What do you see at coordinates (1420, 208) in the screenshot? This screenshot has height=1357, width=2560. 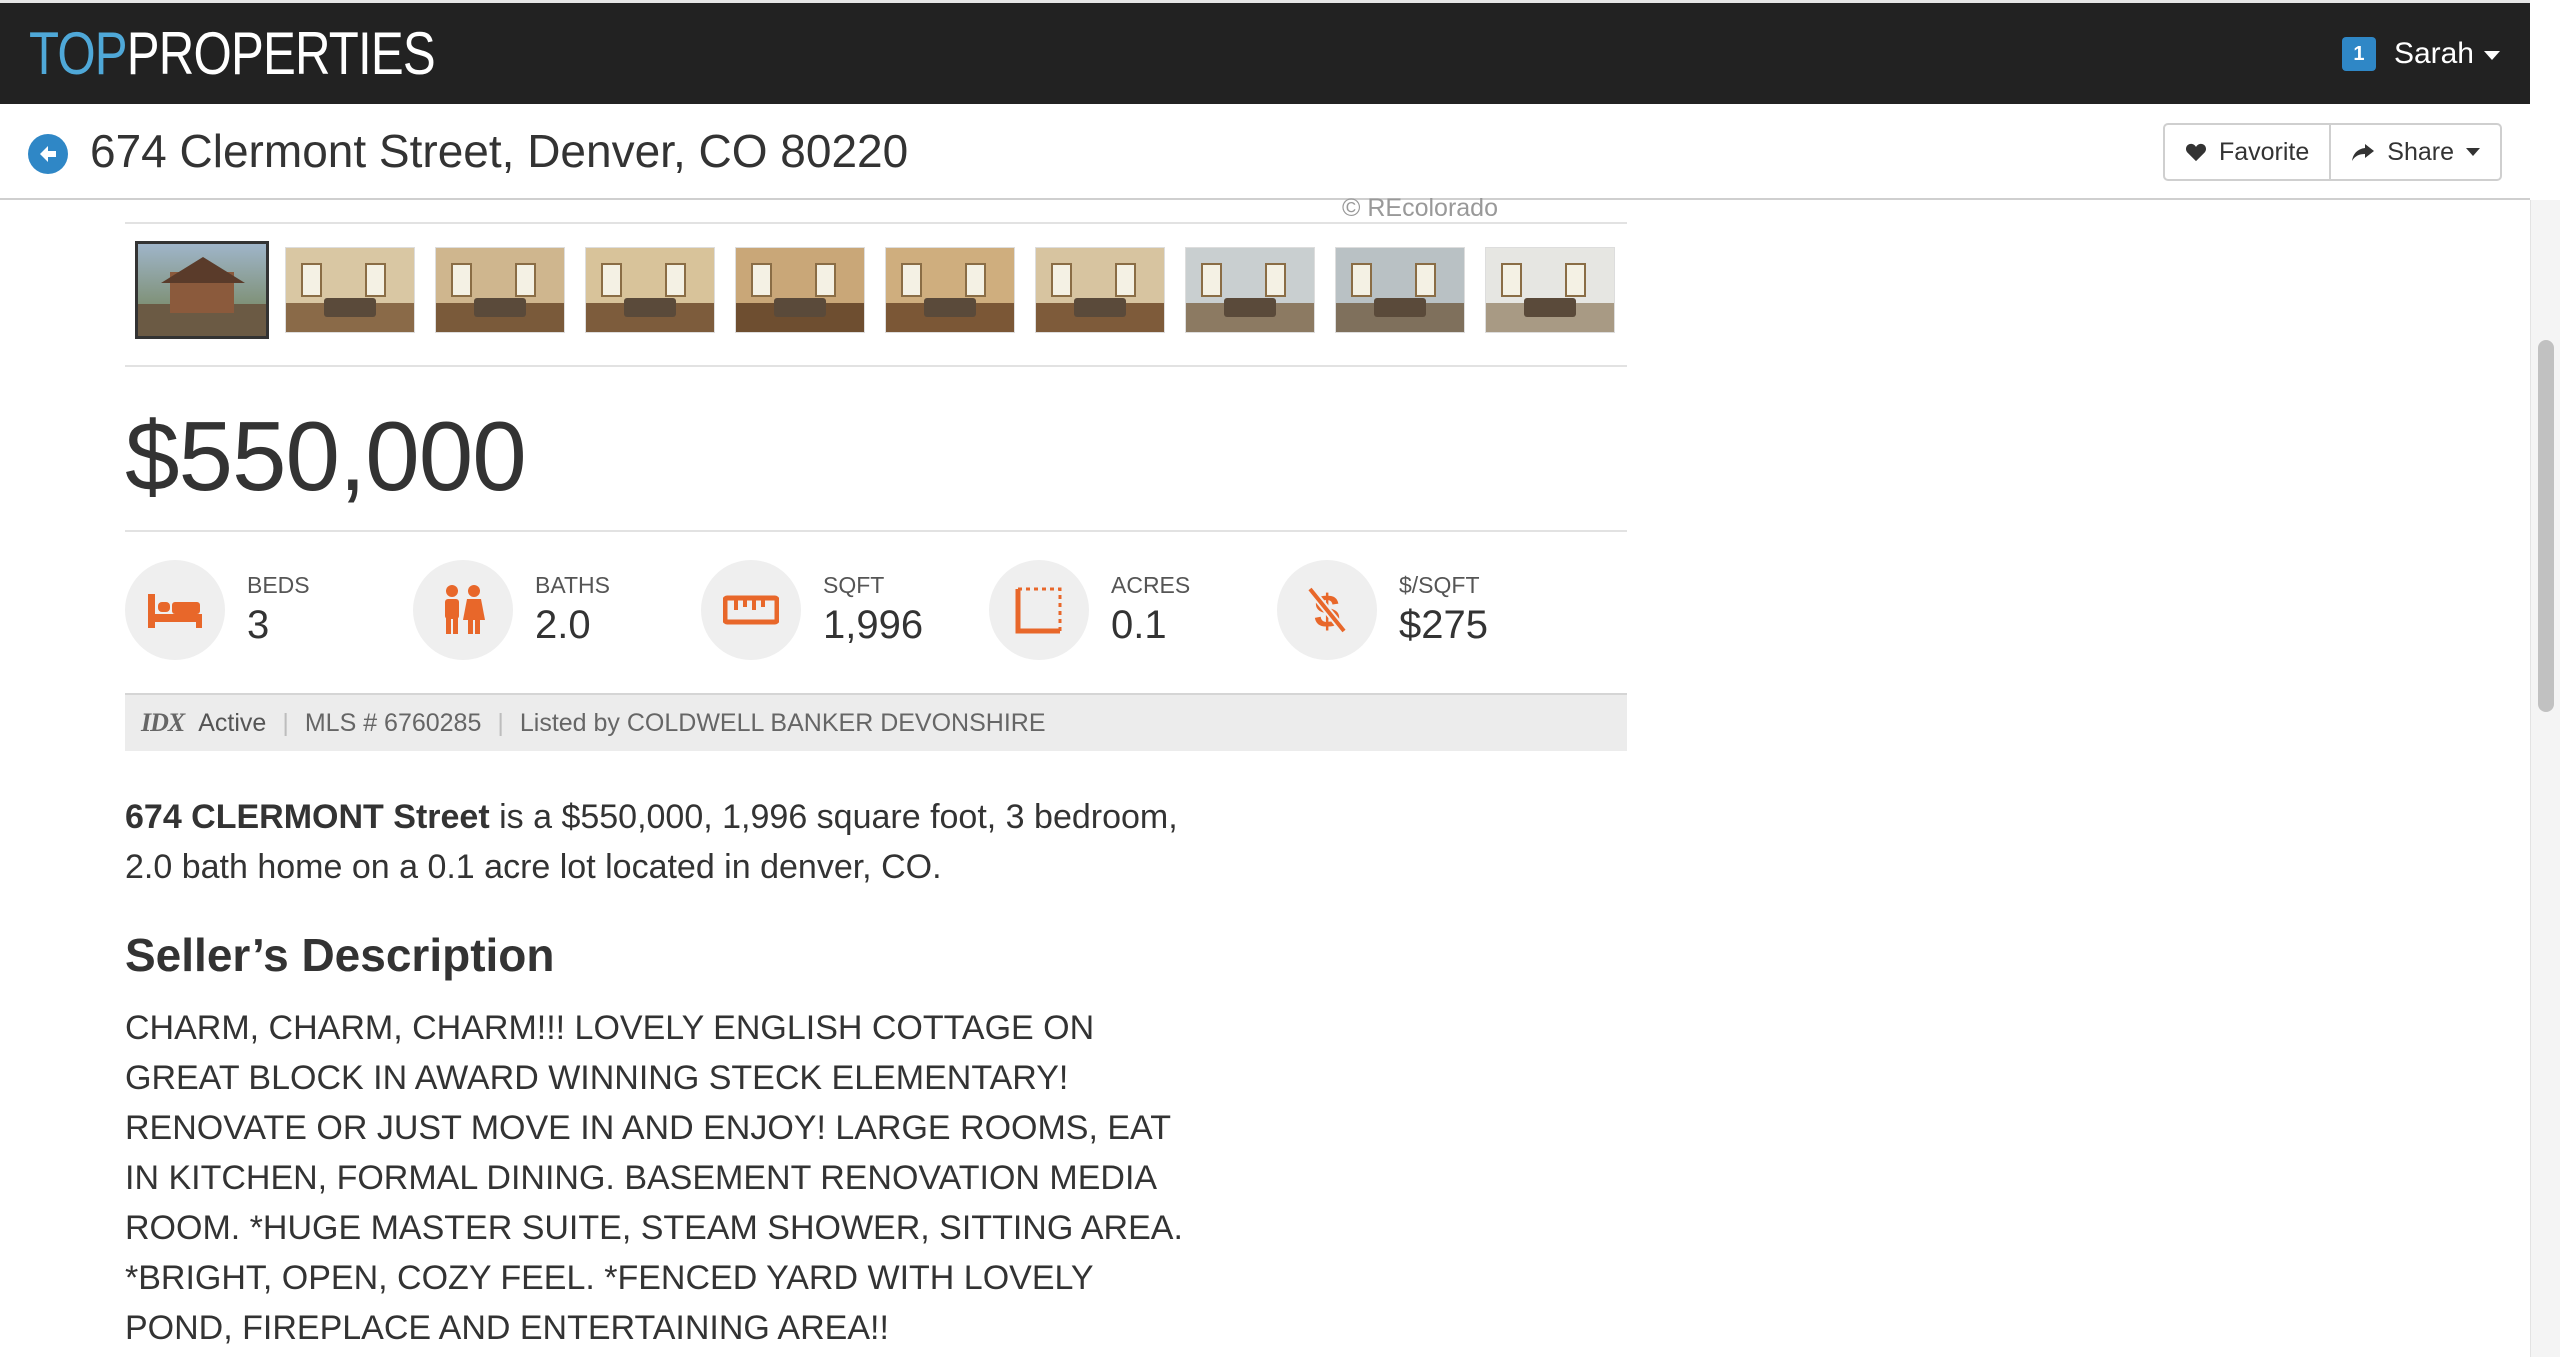 I see `photo-credit: © REcolorado` at bounding box center [1420, 208].